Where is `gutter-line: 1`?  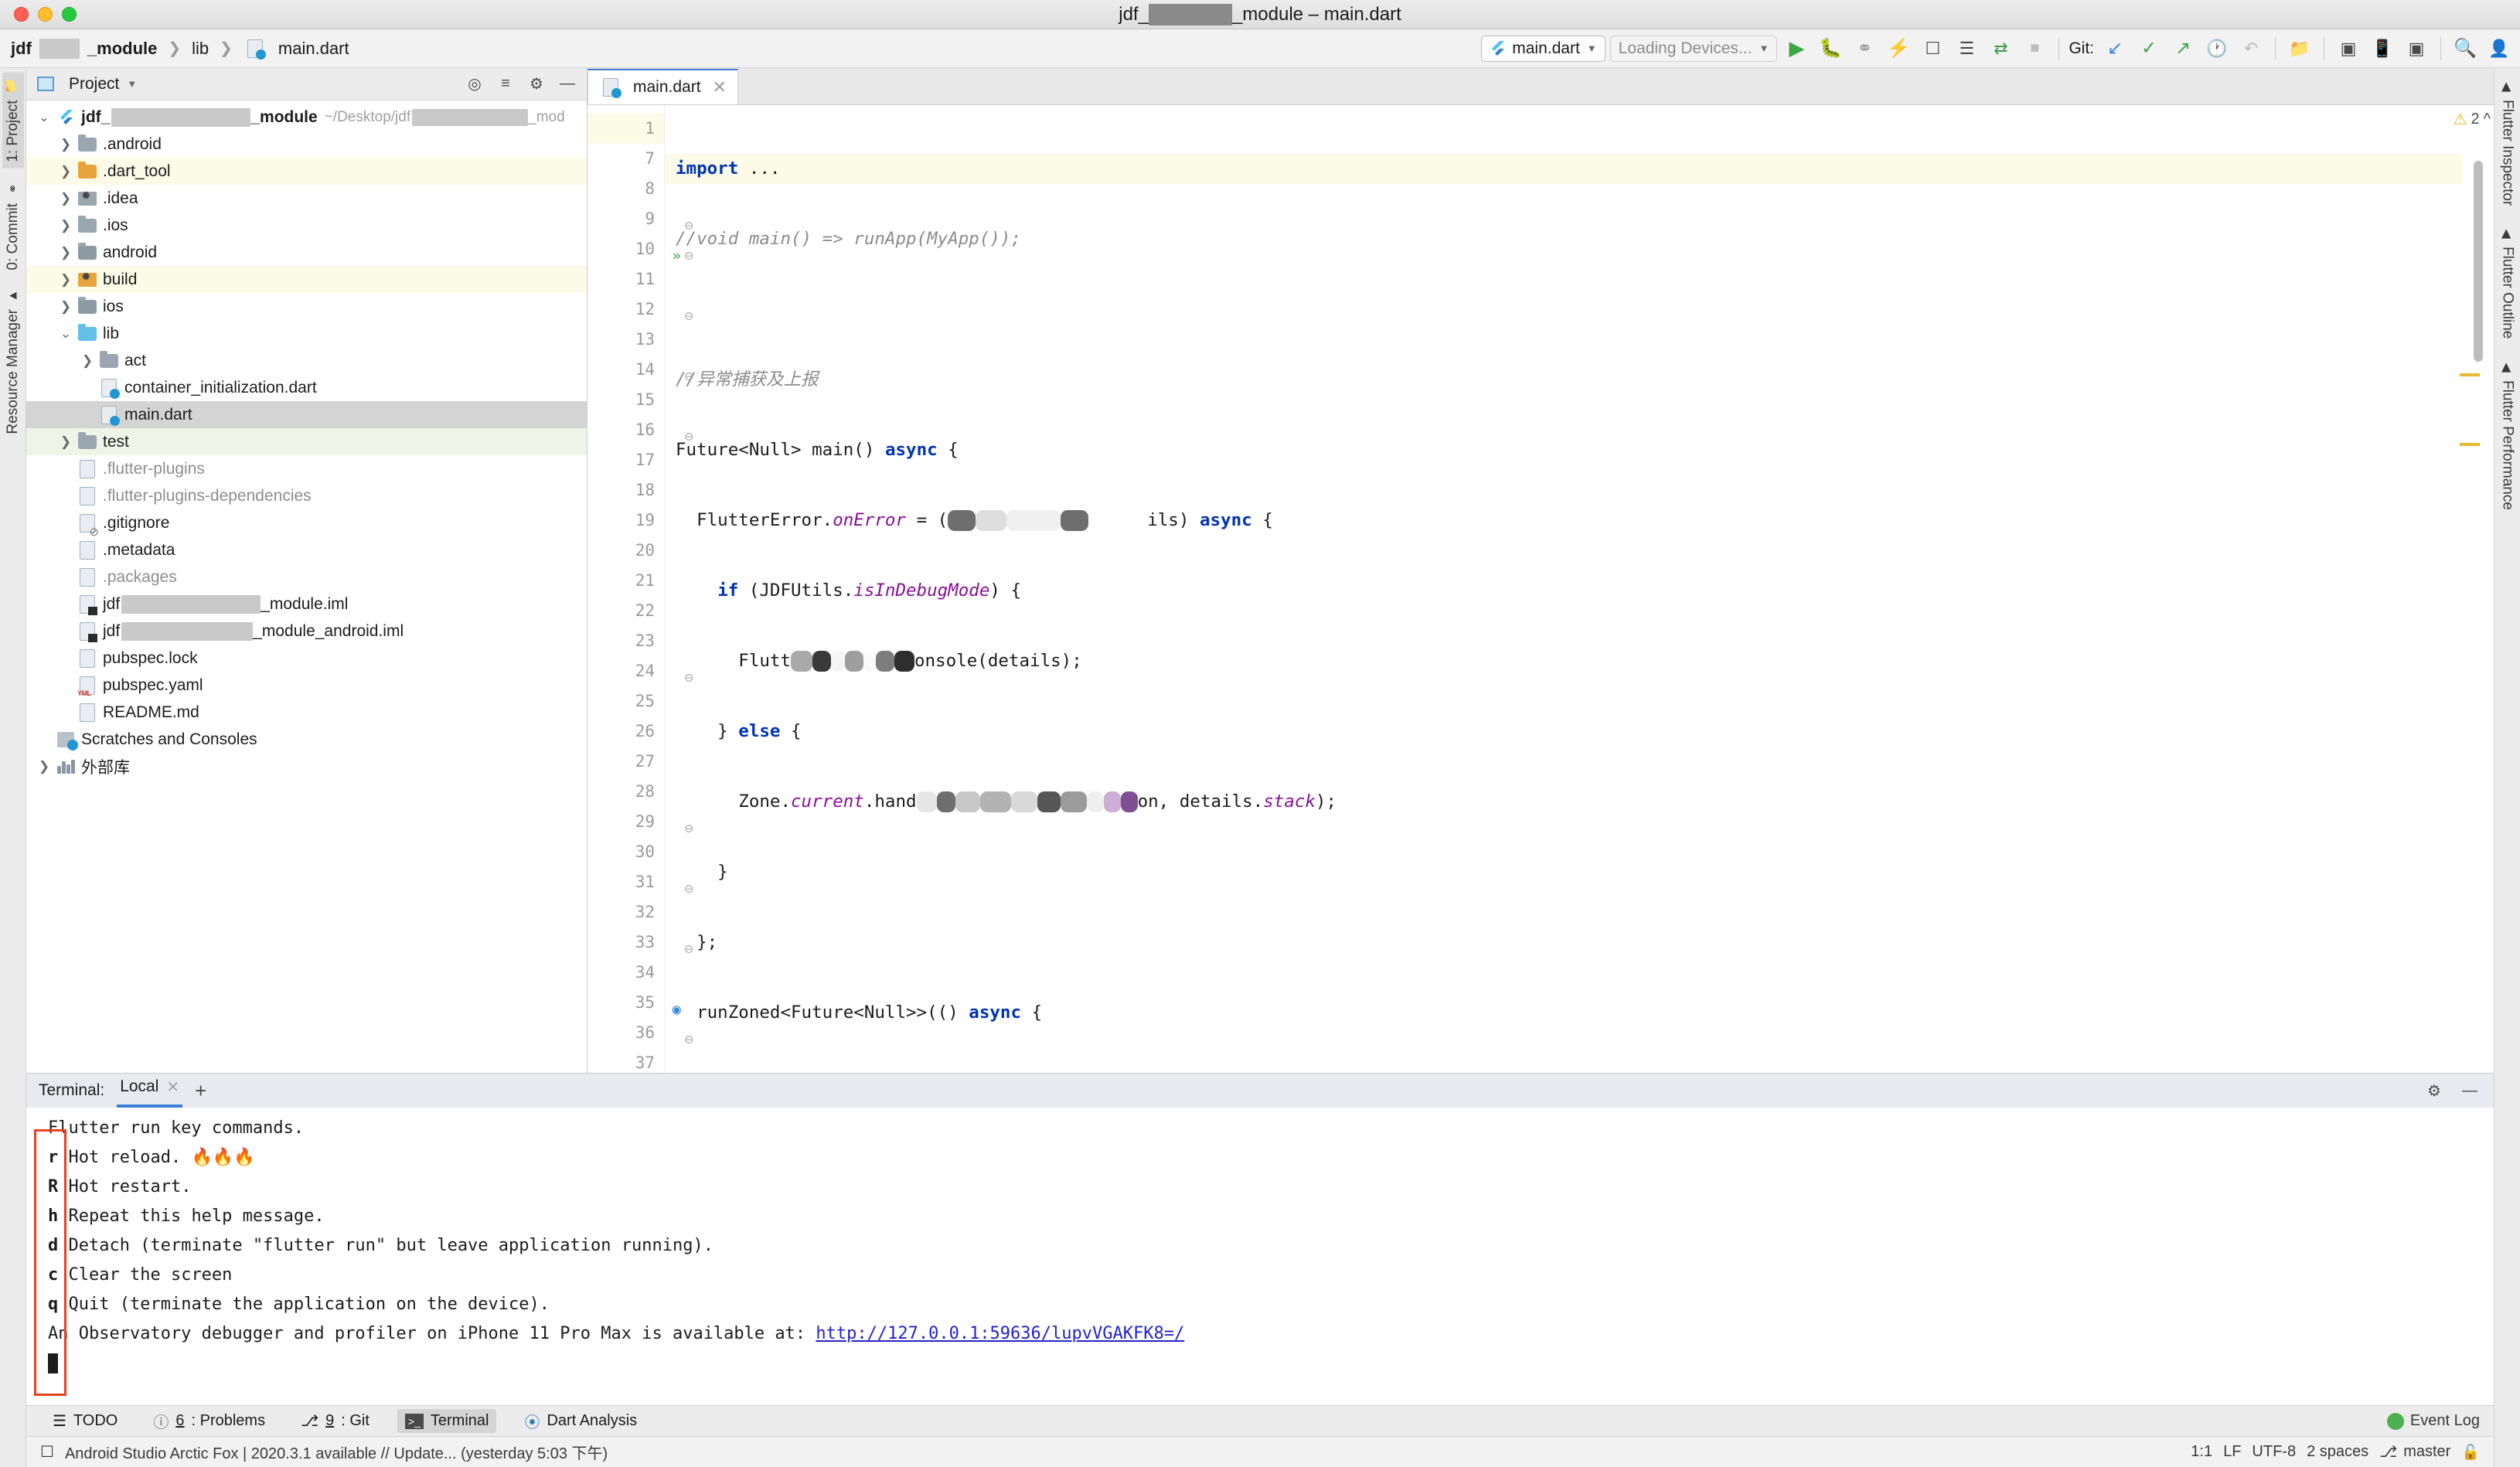 gutter-line: 1 is located at coordinates (625, 129).